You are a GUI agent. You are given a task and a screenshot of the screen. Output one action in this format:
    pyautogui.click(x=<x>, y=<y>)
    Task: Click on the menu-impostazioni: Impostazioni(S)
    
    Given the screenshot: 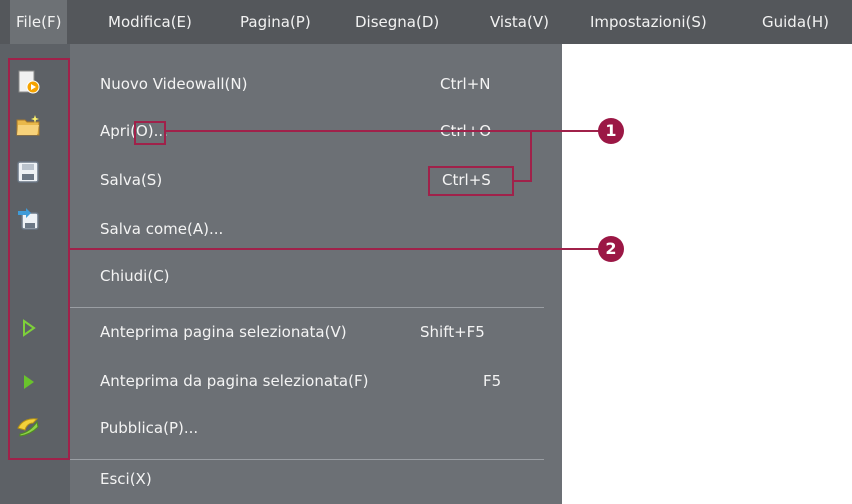 What is the action you would take?
    pyautogui.click(x=648, y=22)
    